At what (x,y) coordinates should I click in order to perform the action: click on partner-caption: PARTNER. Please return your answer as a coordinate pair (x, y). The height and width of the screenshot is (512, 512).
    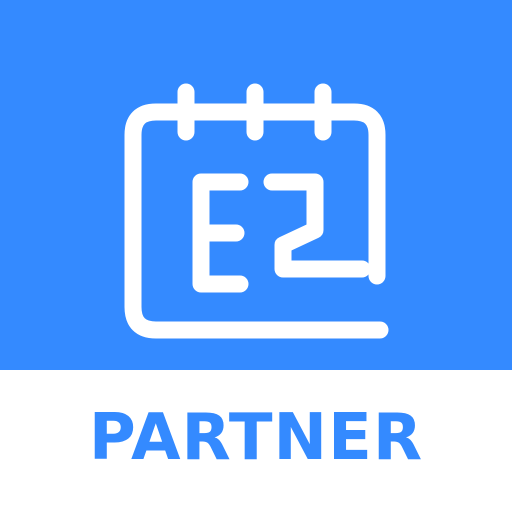
    Looking at the image, I should click on (256, 438).